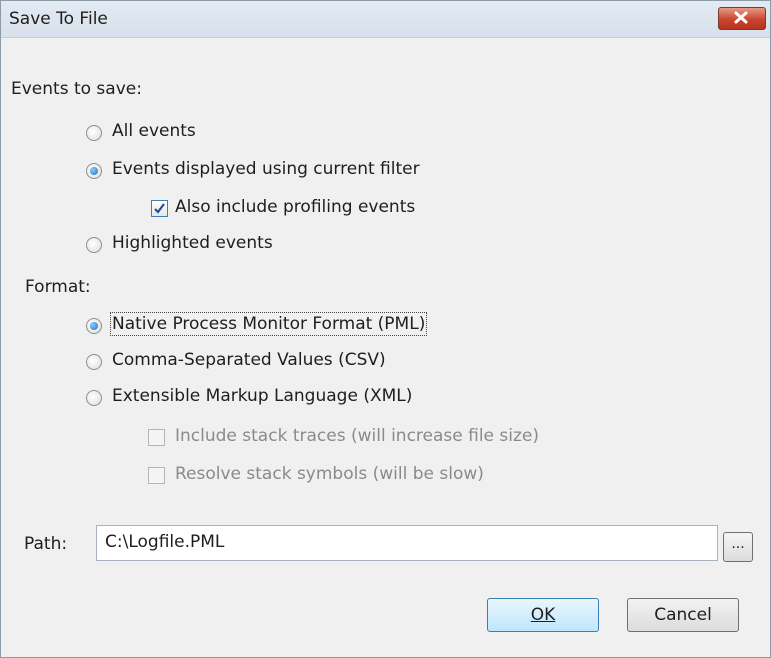 The image size is (771, 658). I want to click on title-bar: Save To File, so click(385, 19).